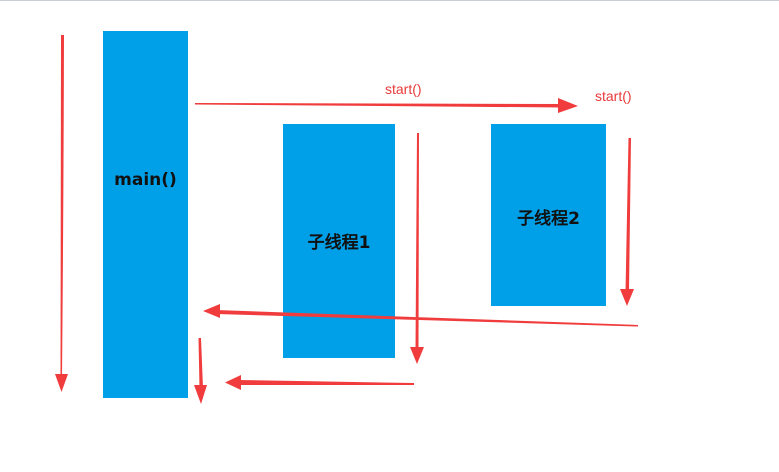 This screenshot has width=779, height=472. Describe the element at coordinates (61, 213) in the screenshot. I see `main-timeline-arrow` at that location.